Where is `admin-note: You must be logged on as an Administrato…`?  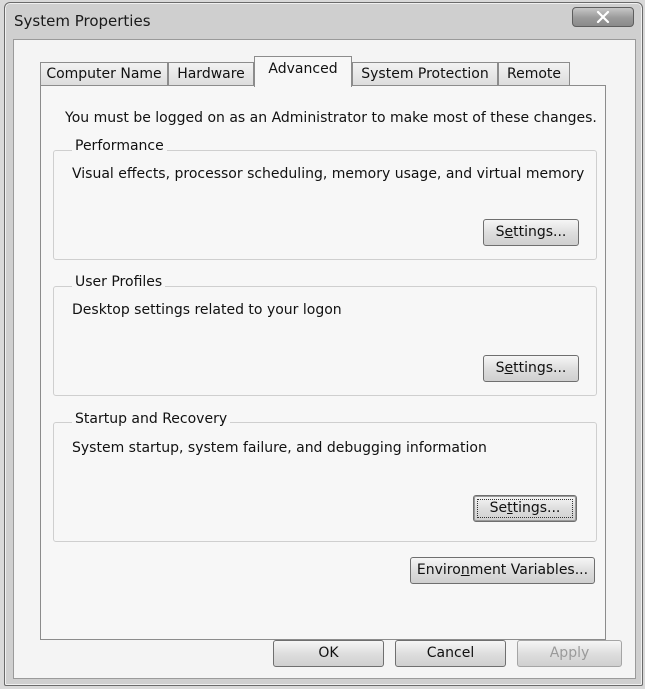 admin-note: You must be logged on as an Administrato… is located at coordinates (331, 118).